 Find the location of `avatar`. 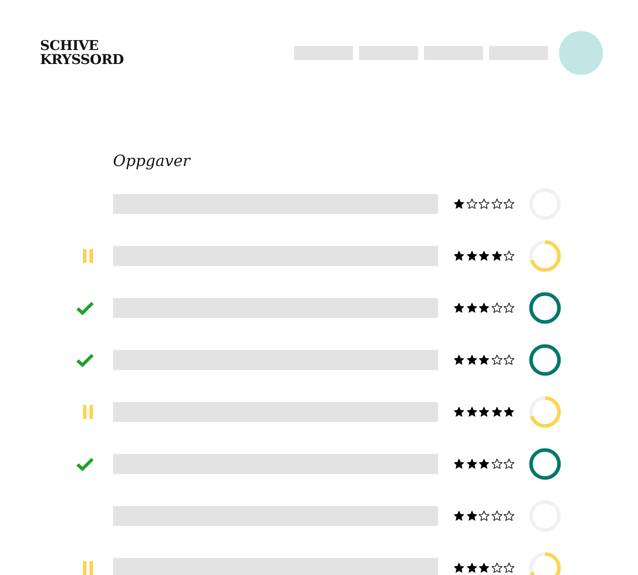

avatar is located at coordinates (581, 53).